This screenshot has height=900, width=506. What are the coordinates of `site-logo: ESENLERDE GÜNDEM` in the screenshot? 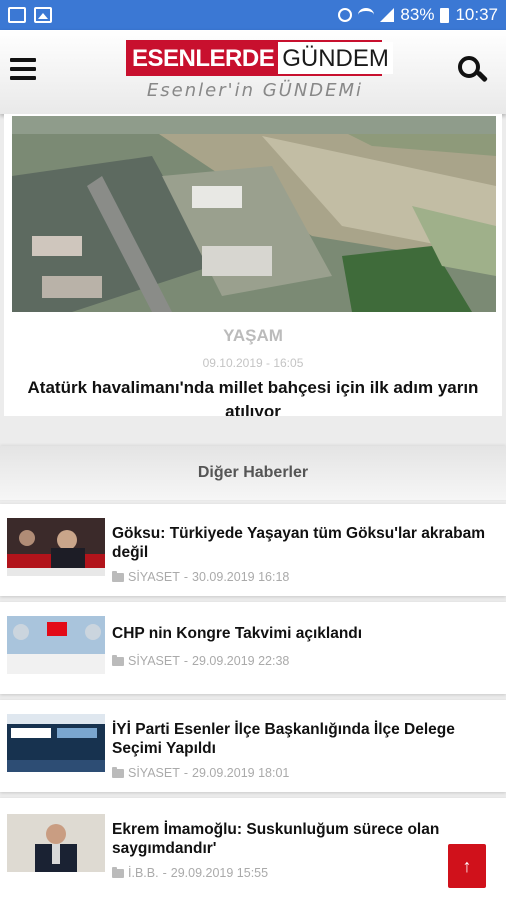 It's located at (259, 58).